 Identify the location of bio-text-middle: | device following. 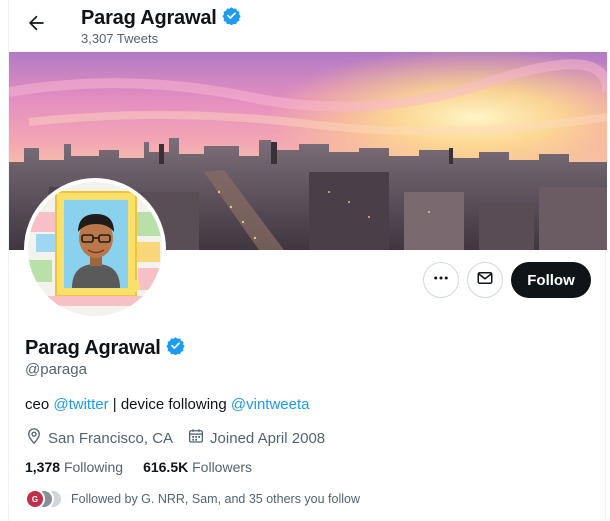
(169, 404).